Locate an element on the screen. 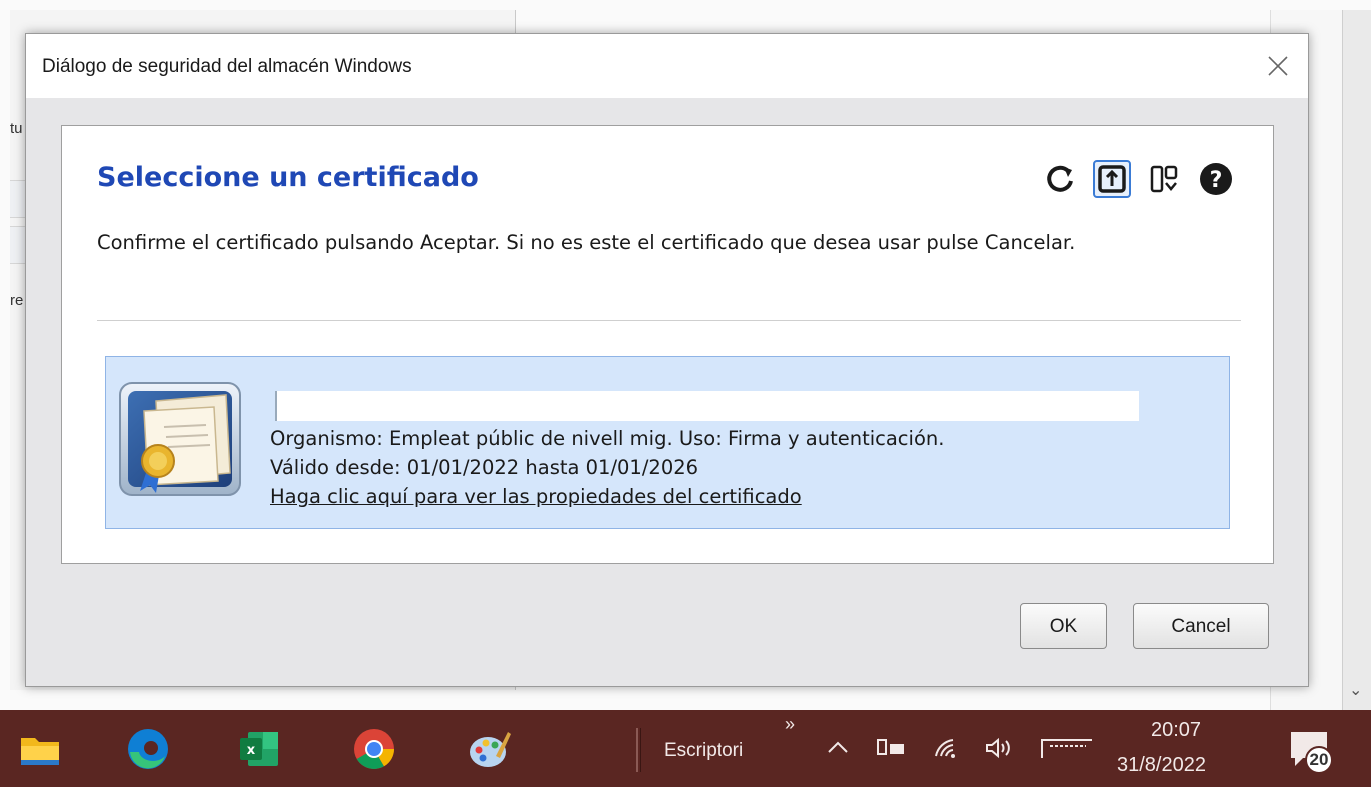 The width and height of the screenshot is (1371, 787). paint-icon is located at coordinates (489, 749).